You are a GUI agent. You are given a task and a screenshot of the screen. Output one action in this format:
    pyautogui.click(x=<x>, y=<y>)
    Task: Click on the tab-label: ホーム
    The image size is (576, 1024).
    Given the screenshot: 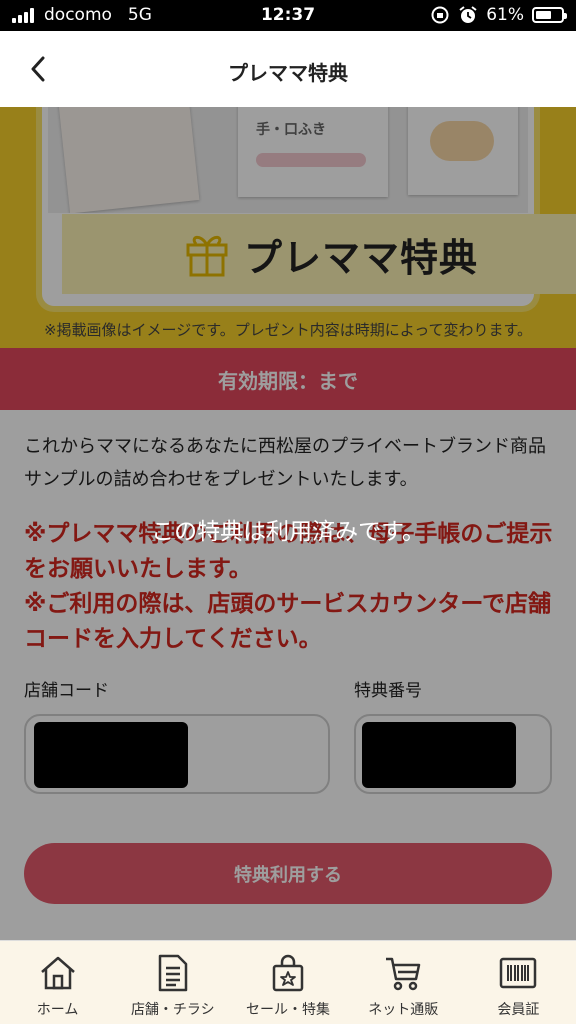 What is the action you would take?
    pyautogui.click(x=57, y=1010)
    